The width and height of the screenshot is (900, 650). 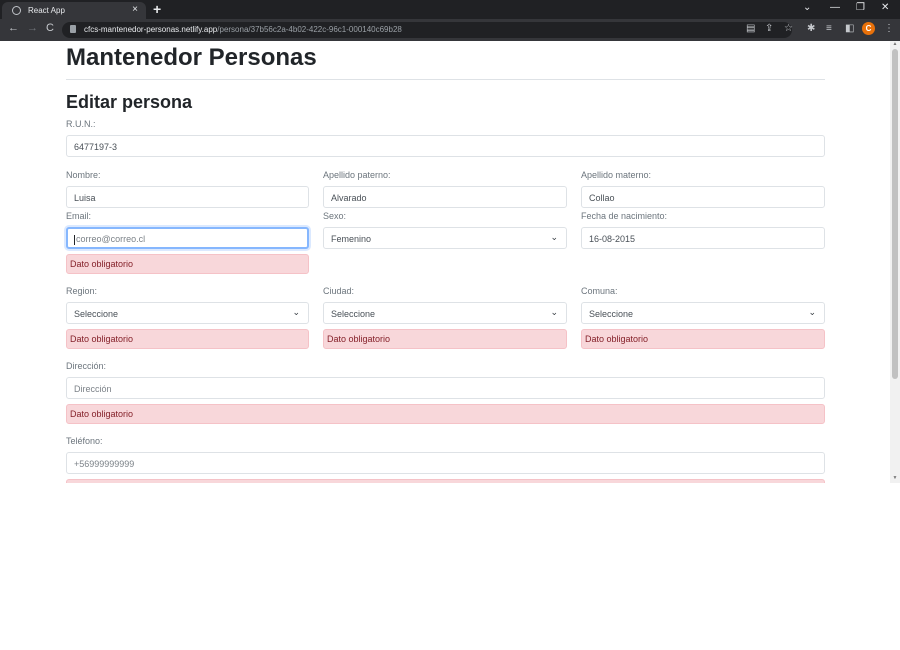 I want to click on translate-icon: ▤, so click(x=750, y=28).